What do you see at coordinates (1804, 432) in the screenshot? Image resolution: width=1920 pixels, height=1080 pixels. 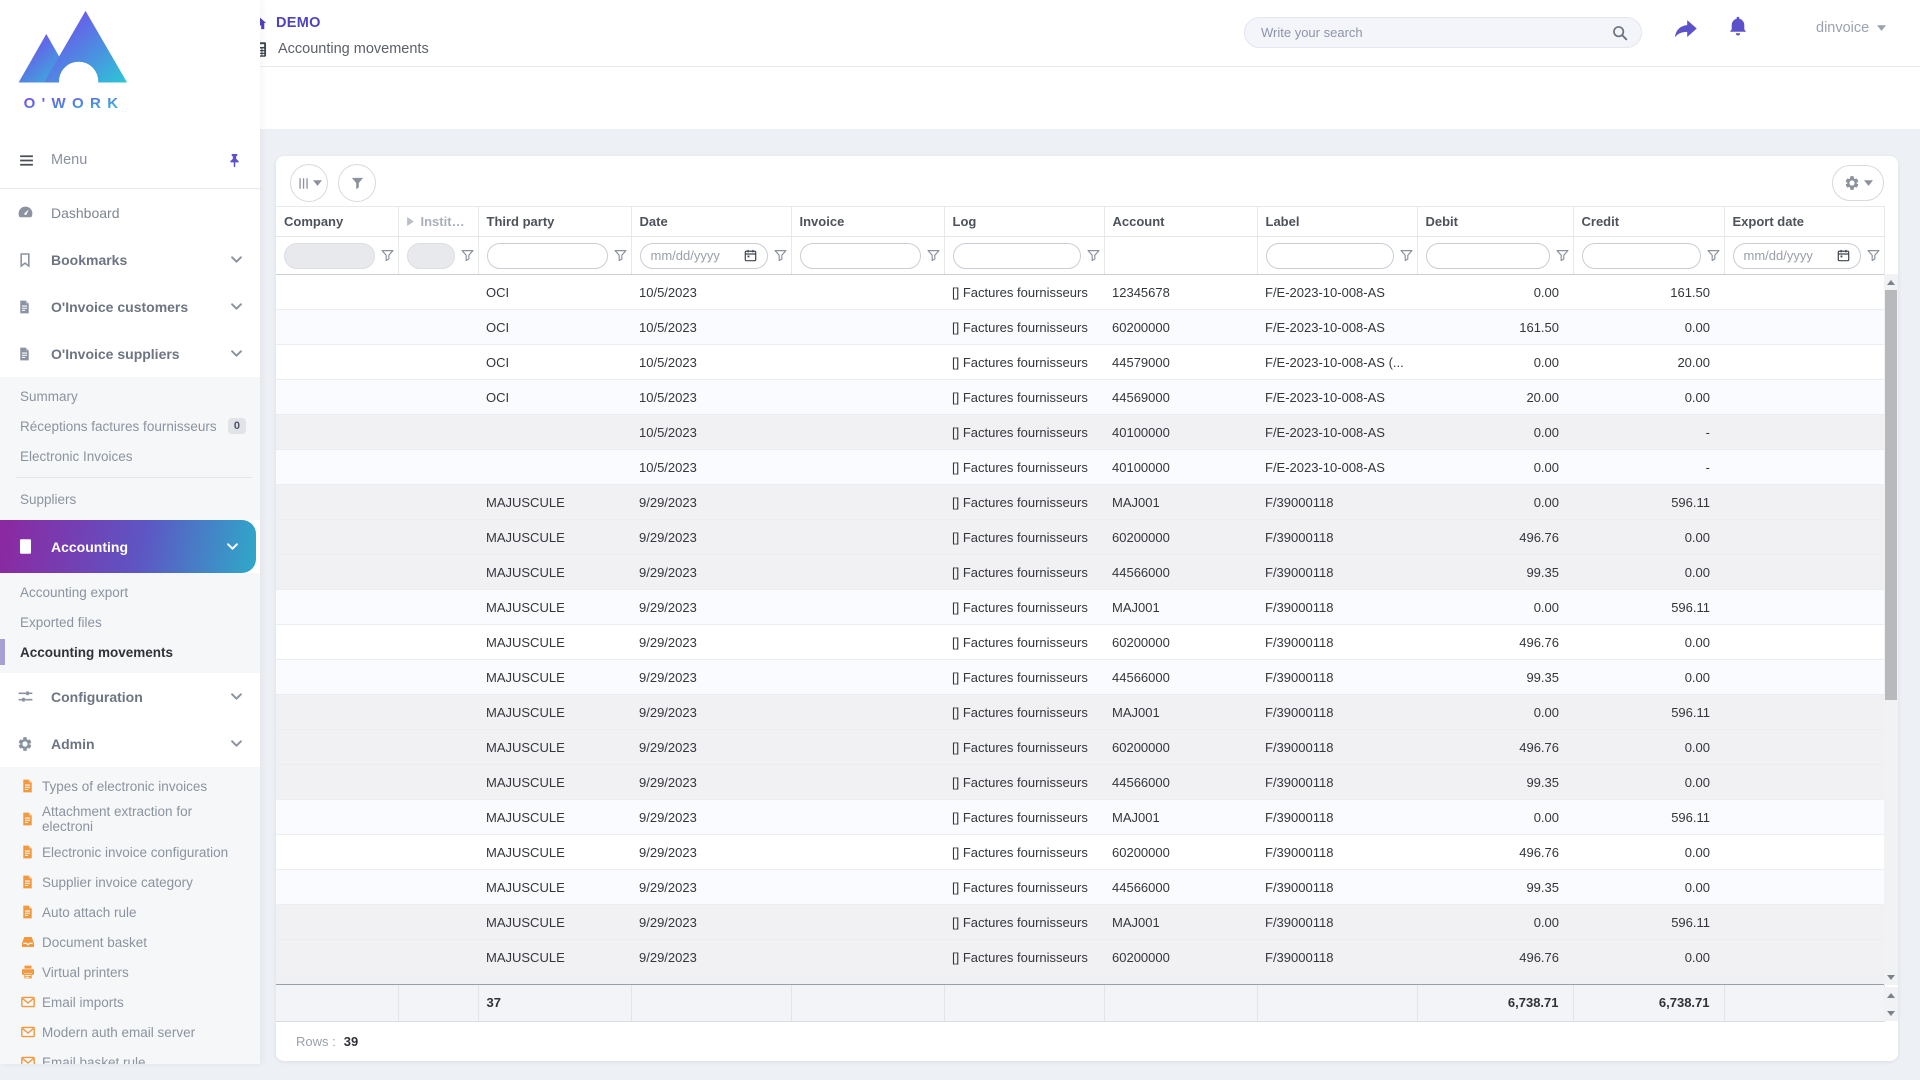 I see `cell-export_date` at bounding box center [1804, 432].